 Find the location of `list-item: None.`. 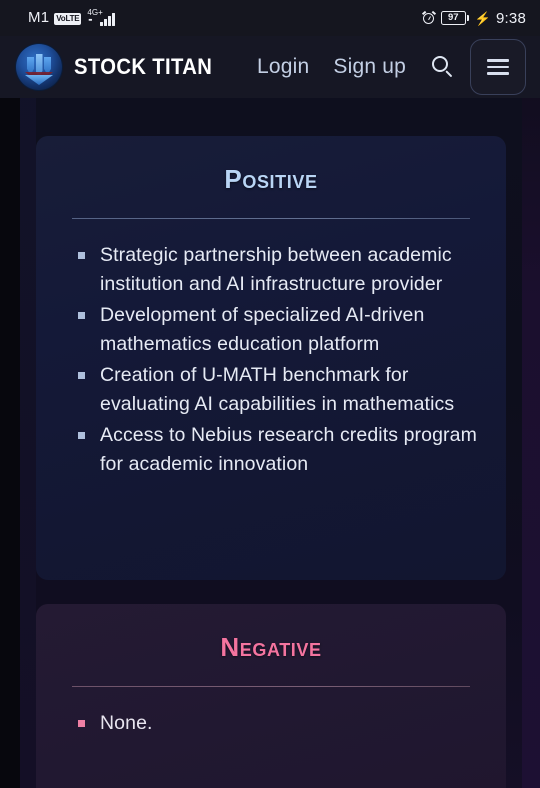

list-item: None. is located at coordinates (278, 723).